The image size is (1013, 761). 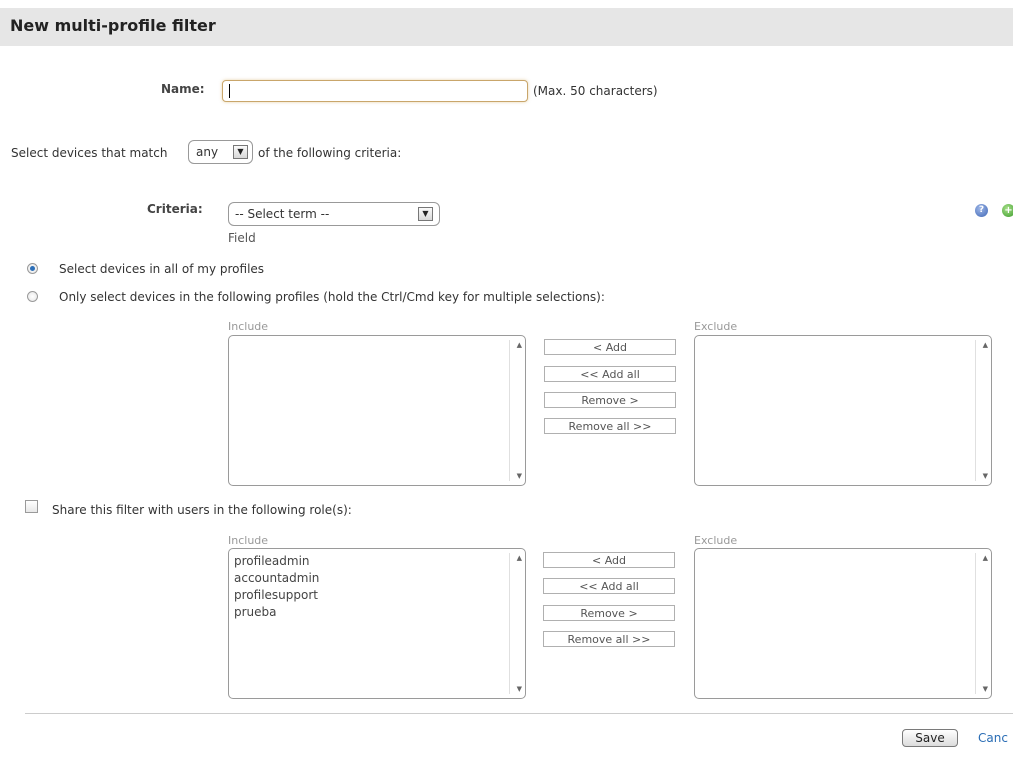 I want to click on divider, so click(x=519, y=713).